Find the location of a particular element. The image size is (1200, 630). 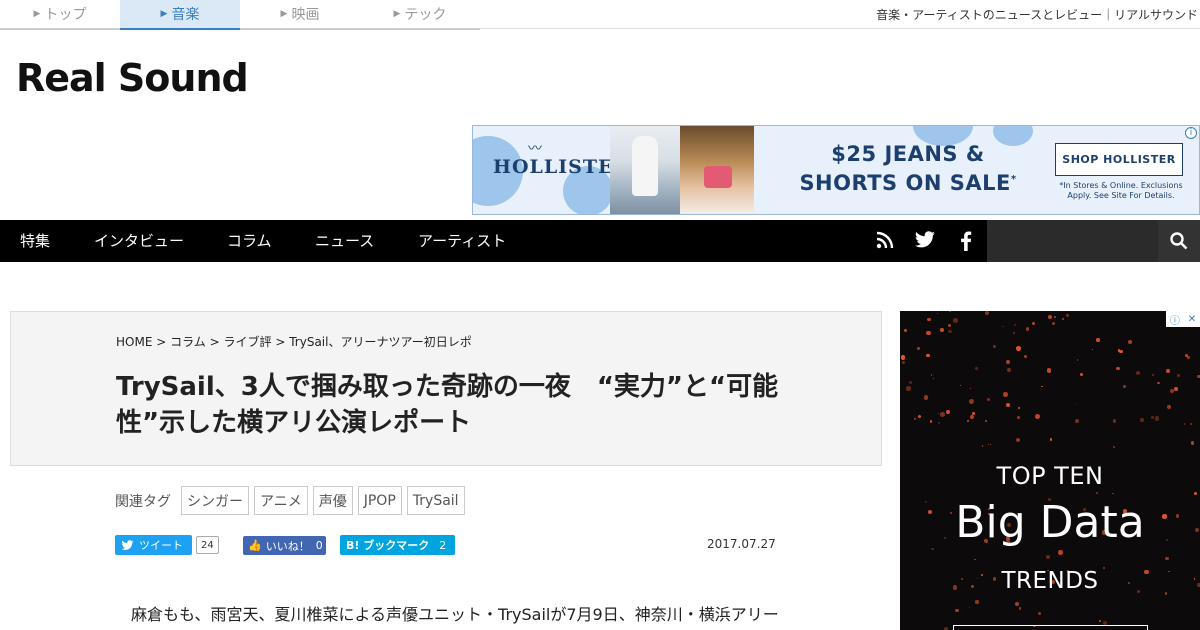

related-tags: 関連タグ シンガー アニメ 声優 JPOP TrySail is located at coordinates (292, 500).